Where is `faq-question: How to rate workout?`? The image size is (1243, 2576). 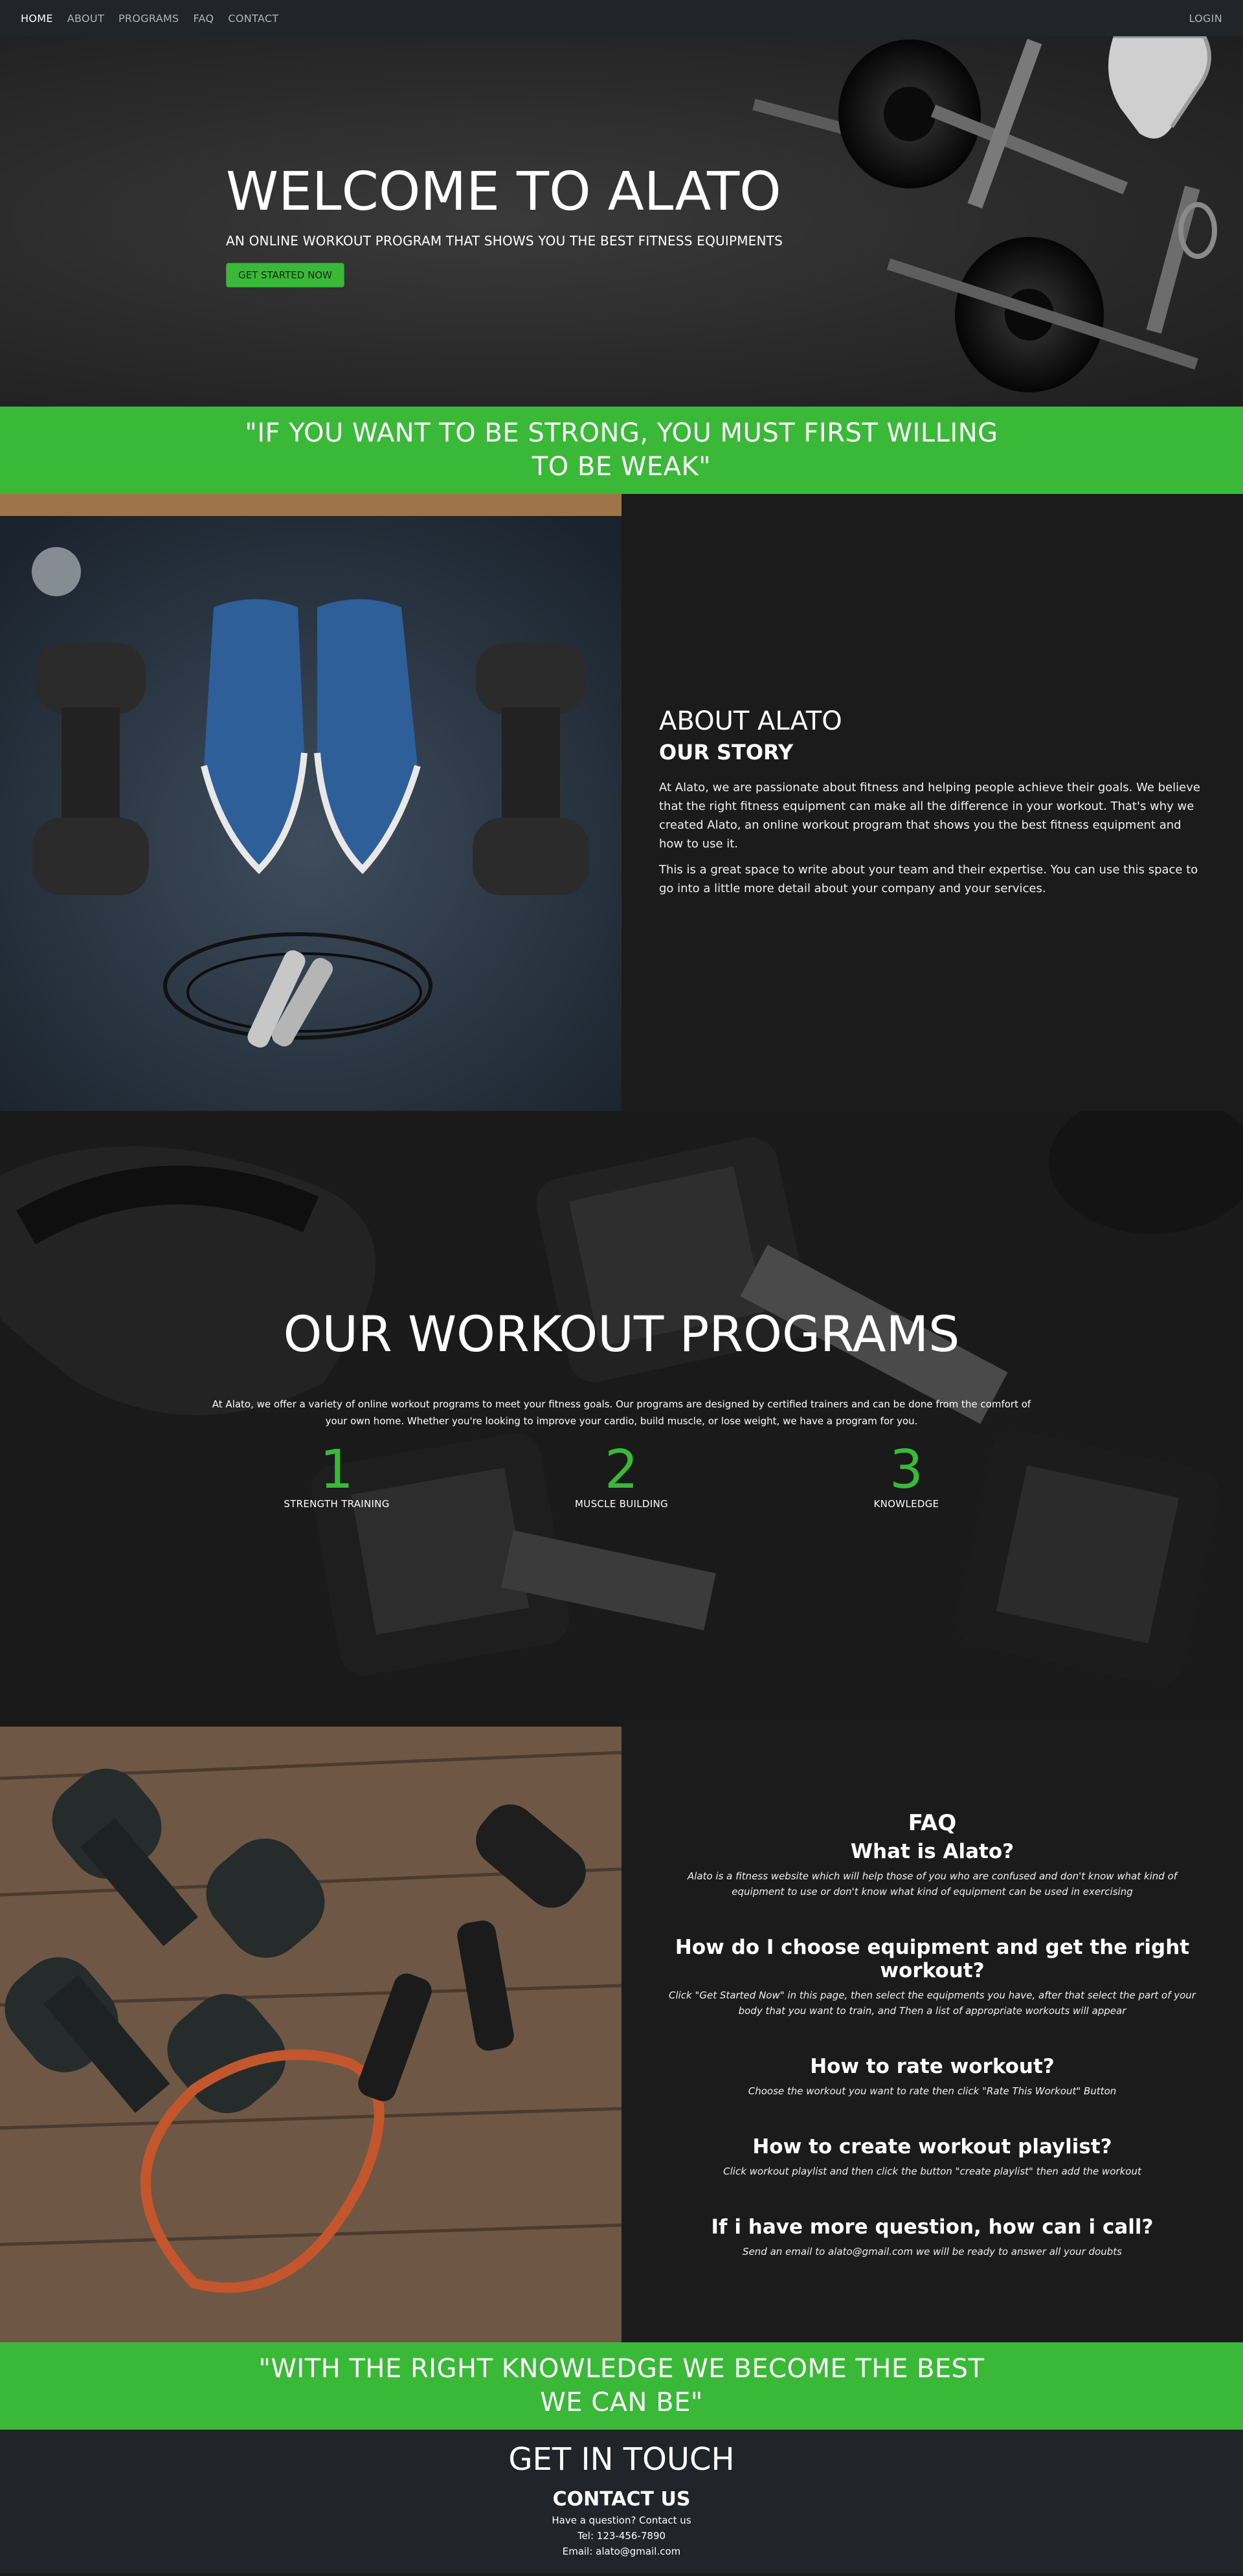
faq-question: How to rate workout? is located at coordinates (932, 2066).